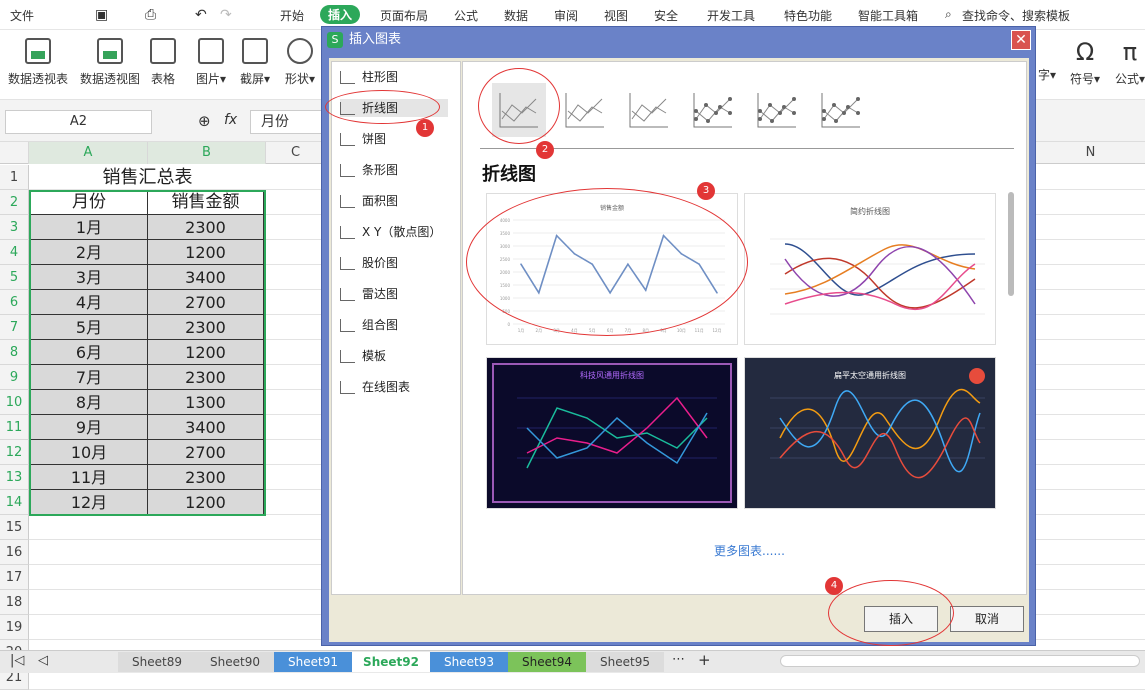 The image size is (1145, 690). Describe the element at coordinates (1090, 153) in the screenshot. I see `column-header-n: N` at that location.